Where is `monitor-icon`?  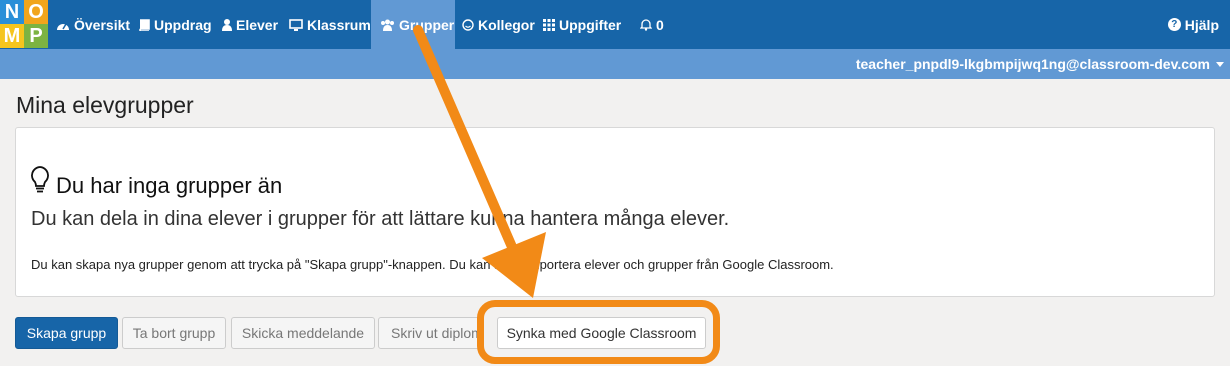
monitor-icon is located at coordinates (296, 24).